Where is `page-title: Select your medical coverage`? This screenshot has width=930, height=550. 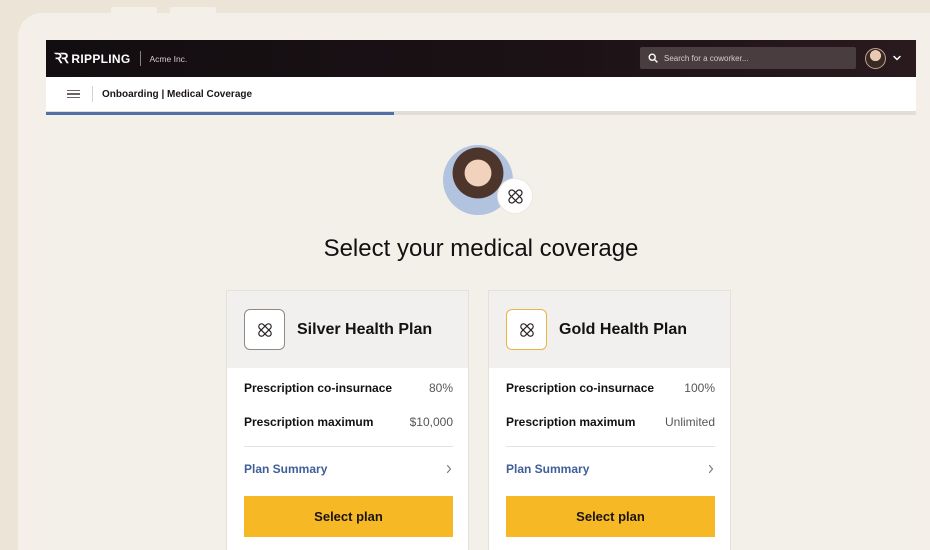
page-title: Select your medical coverage is located at coordinates (481, 248).